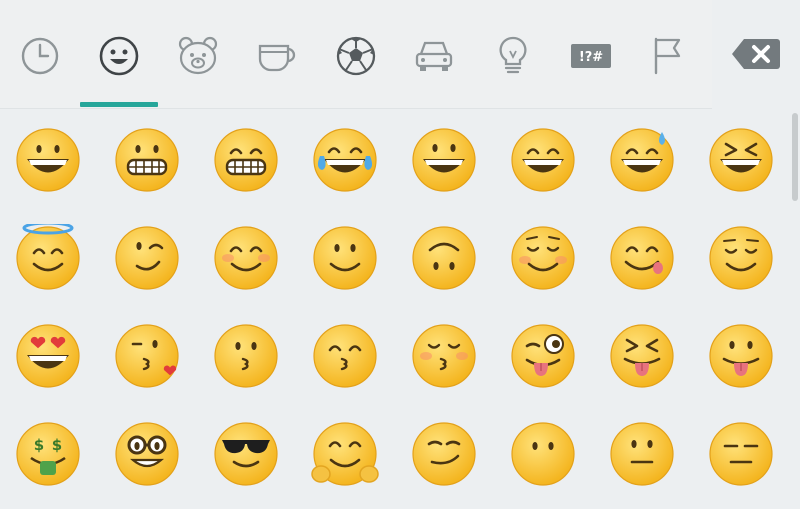 The width and height of the screenshot is (800, 509). Describe the element at coordinates (795, 157) in the screenshot. I see `scrollbar` at that location.